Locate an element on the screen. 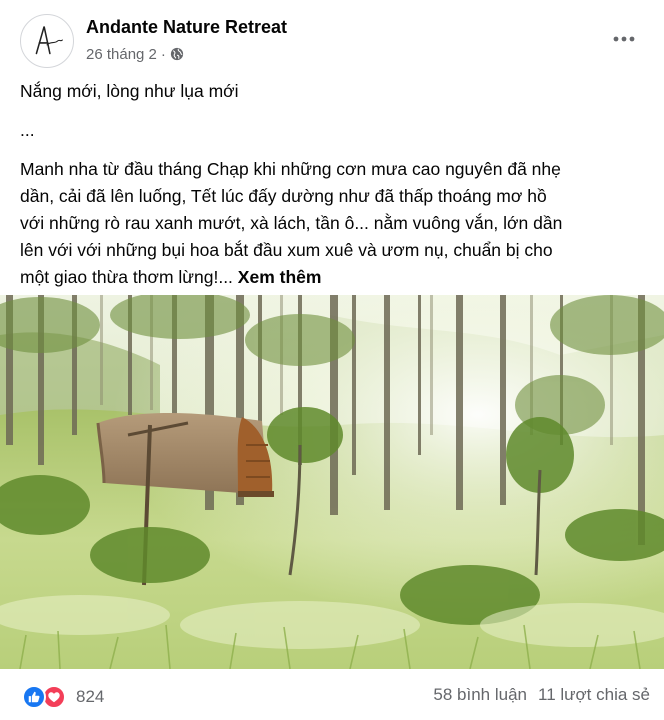  reaction-count: 824 is located at coordinates (90, 696).